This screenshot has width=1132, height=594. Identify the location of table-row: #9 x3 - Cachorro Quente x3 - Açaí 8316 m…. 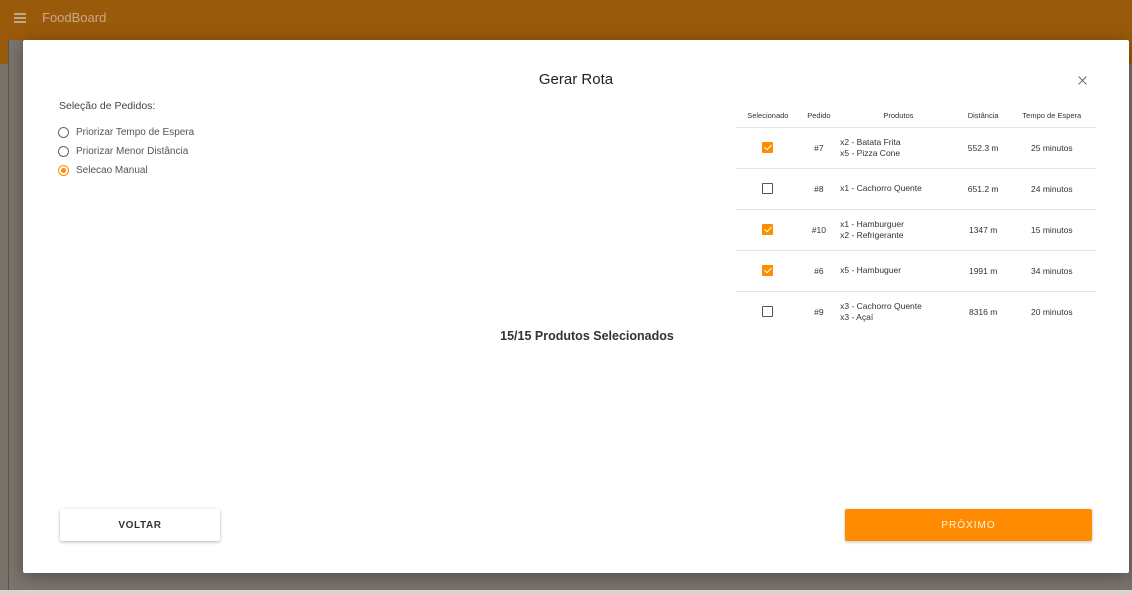
(916, 311).